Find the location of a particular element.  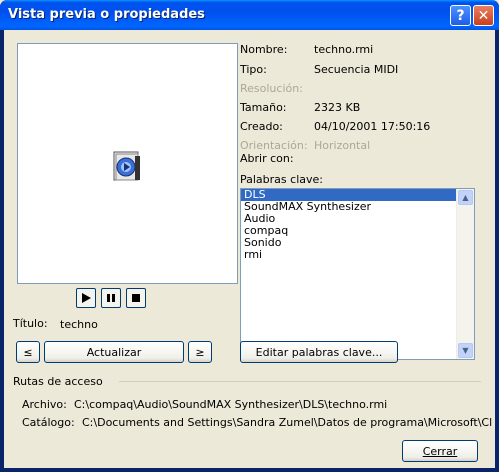

vertical-scrollbar: ▲ ▼ is located at coordinates (465, 274).